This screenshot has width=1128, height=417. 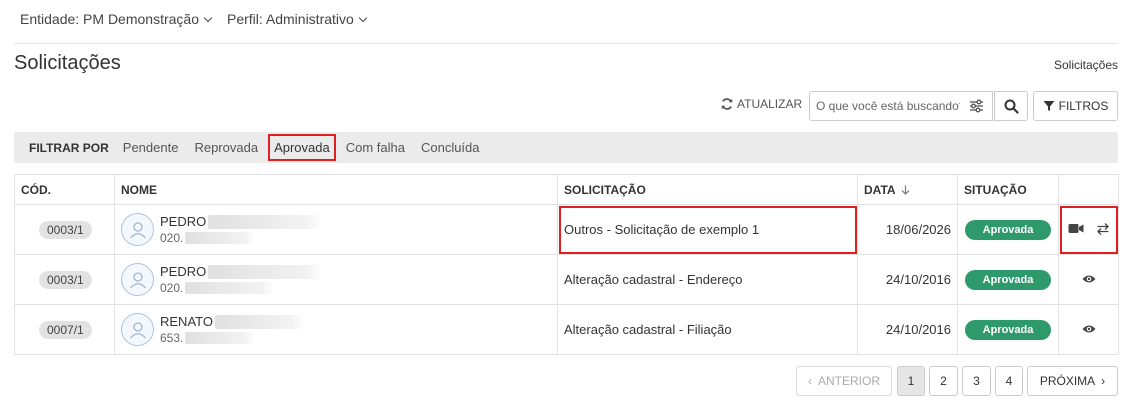 What do you see at coordinates (707, 279) in the screenshot?
I see `request-cell: Alteração cadastral - Endereço` at bounding box center [707, 279].